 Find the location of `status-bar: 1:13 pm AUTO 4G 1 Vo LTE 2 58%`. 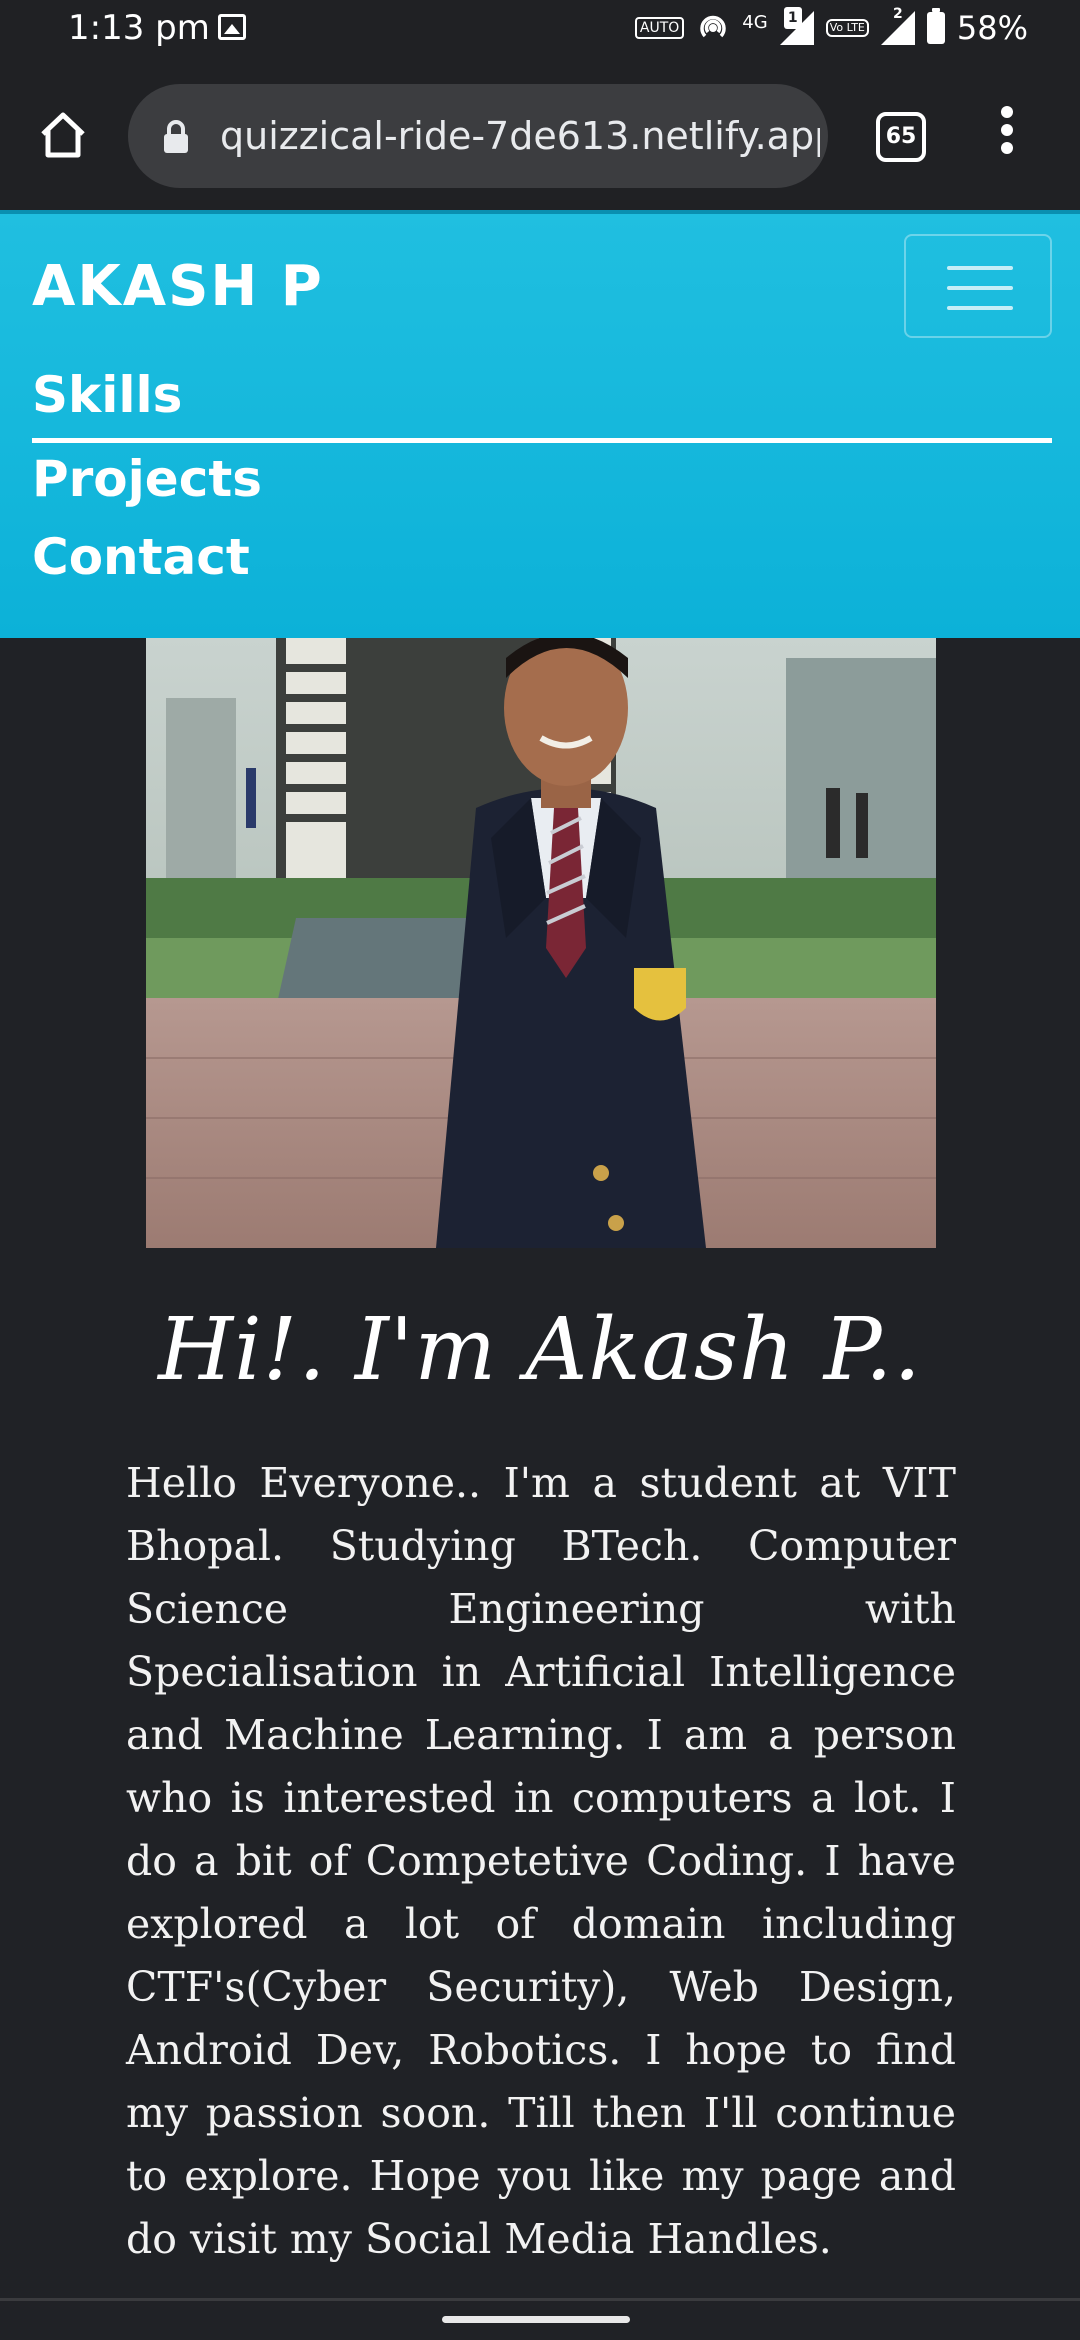

status-bar: 1:13 pm AUTO 4G 1 Vo LTE 2 58% is located at coordinates (540, 30).